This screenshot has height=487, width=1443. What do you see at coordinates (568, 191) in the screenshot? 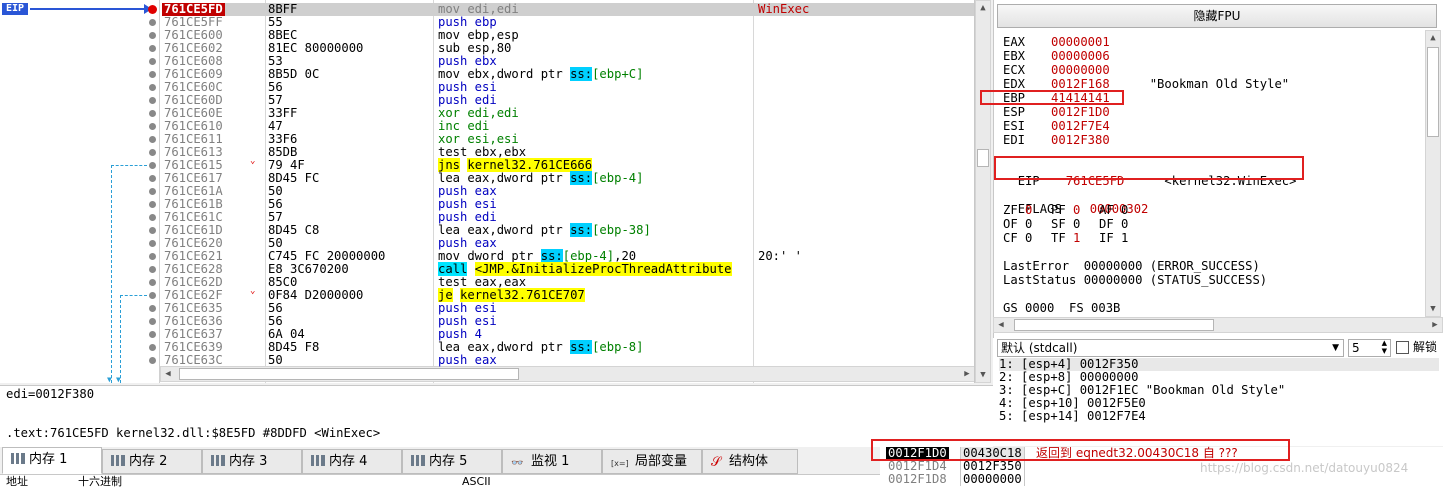
I see `disasm-row: 761CE61A 50 push eax` at bounding box center [568, 191].